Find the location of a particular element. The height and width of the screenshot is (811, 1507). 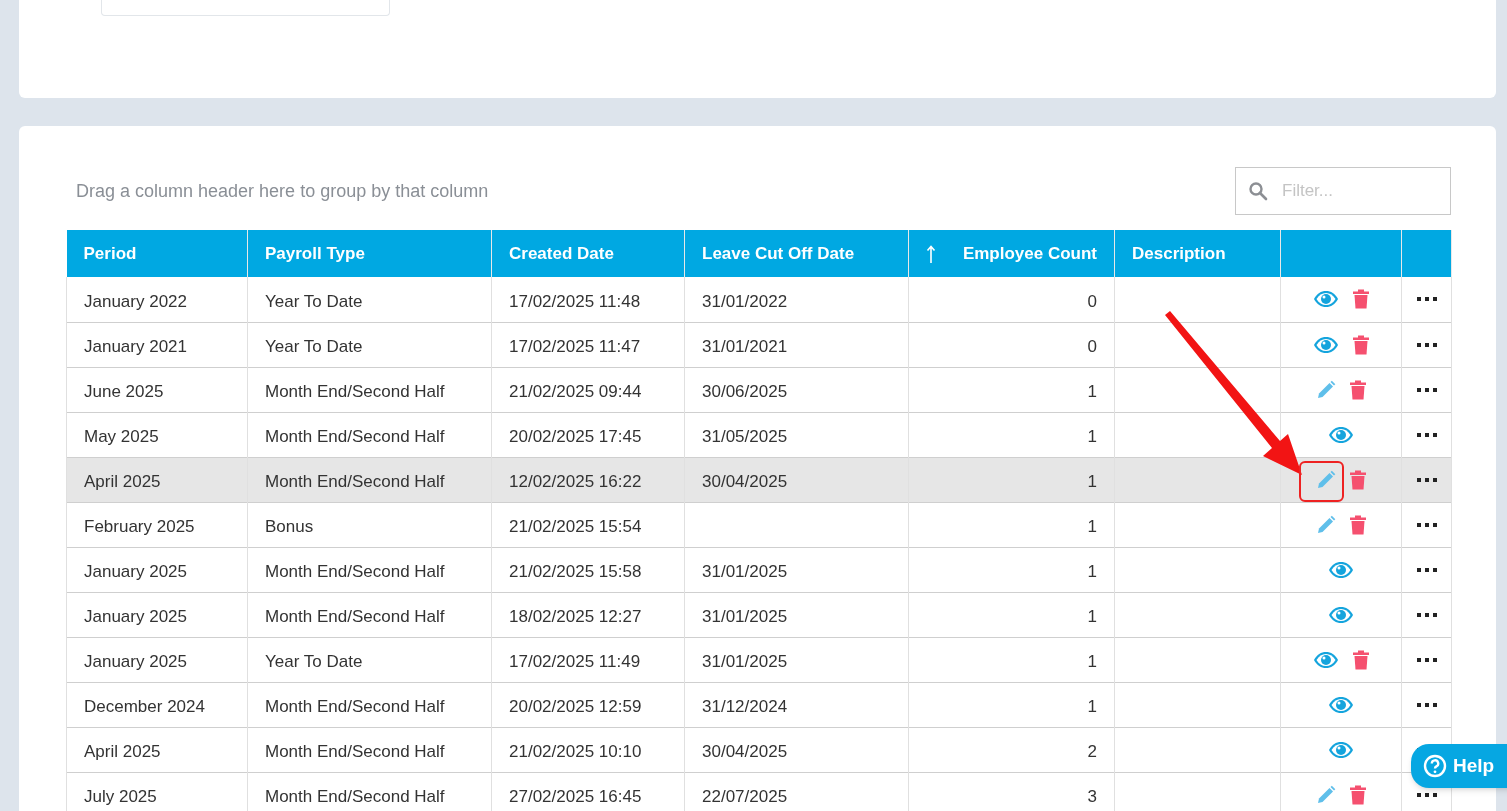

highlight-box is located at coordinates (1321, 481).